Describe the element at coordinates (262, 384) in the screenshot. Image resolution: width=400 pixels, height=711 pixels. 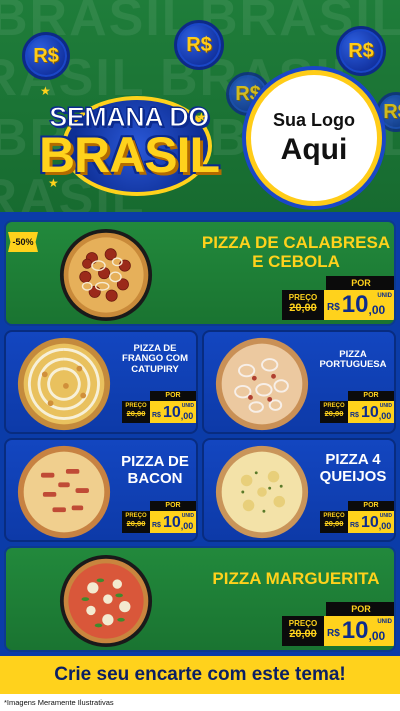
I see `pizza-portuguesa-image` at that location.